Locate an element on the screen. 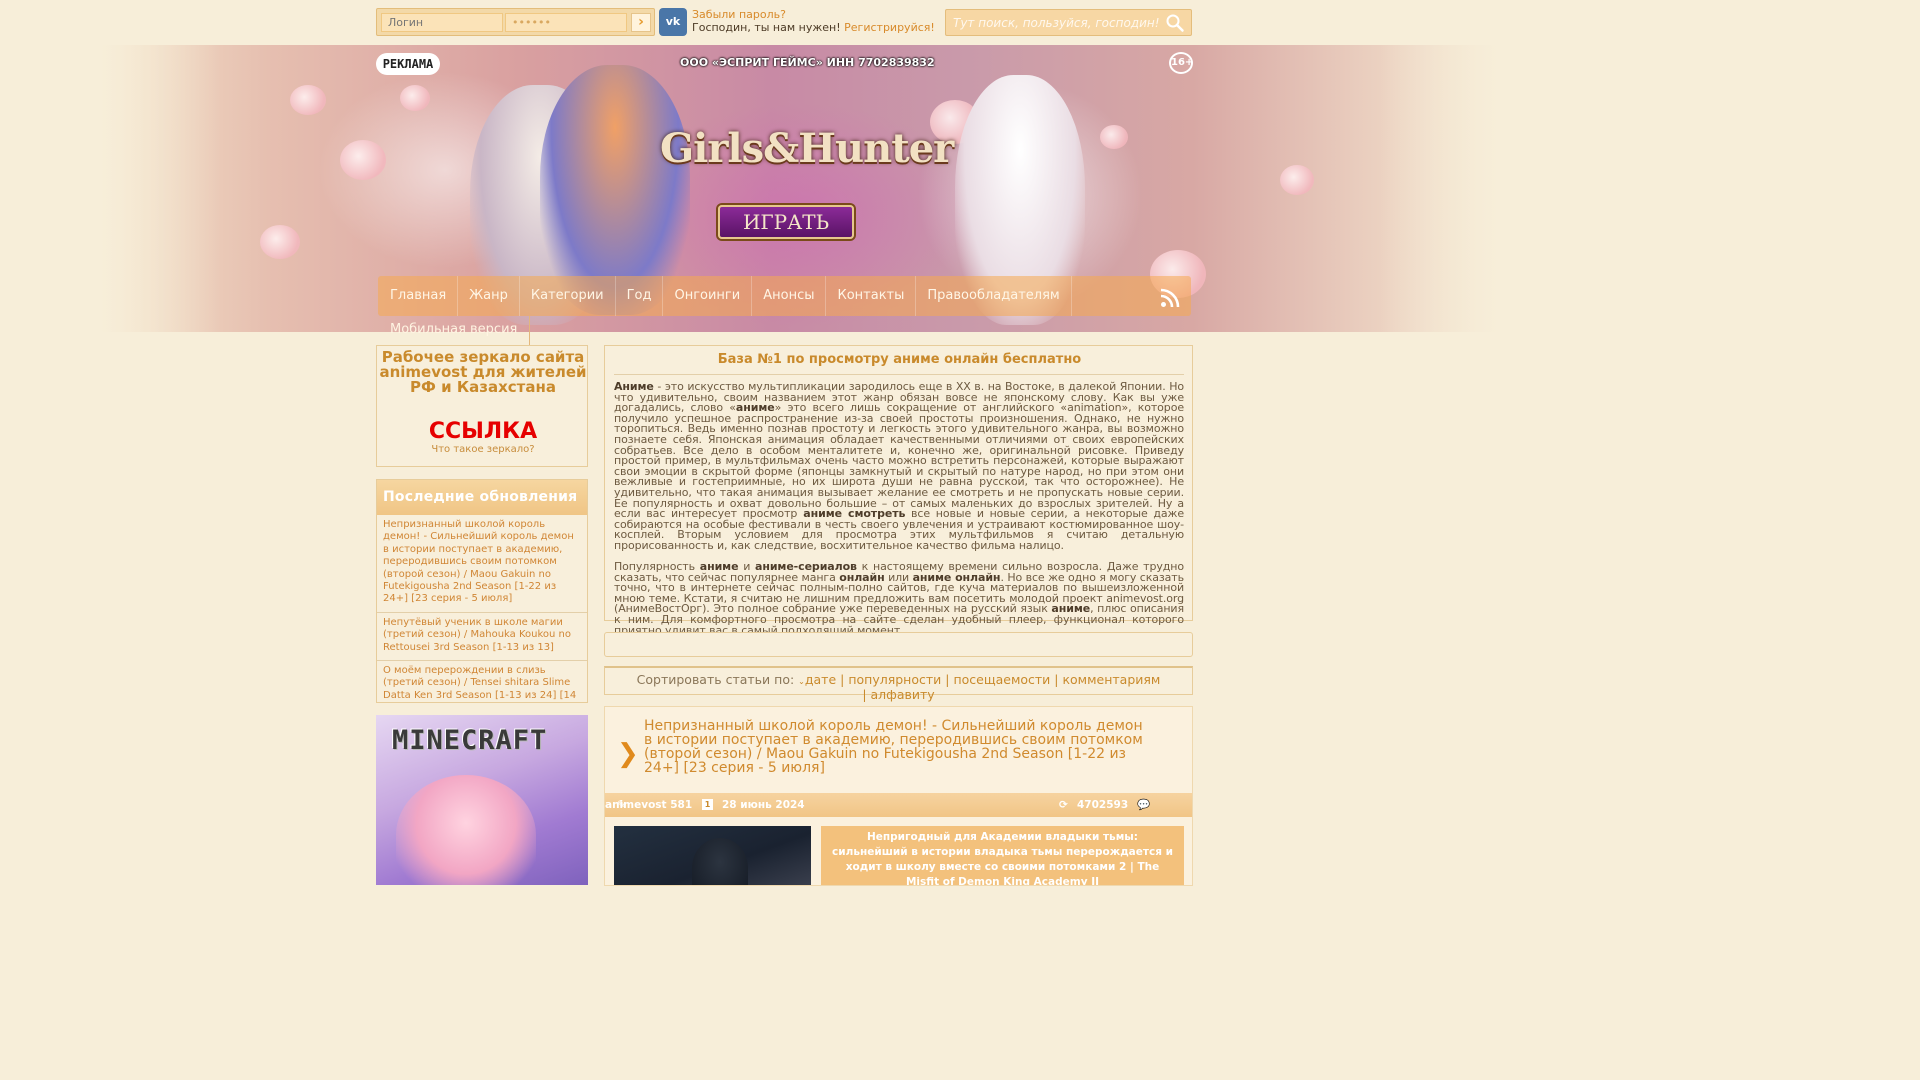  post-thumbnail is located at coordinates (712, 855).